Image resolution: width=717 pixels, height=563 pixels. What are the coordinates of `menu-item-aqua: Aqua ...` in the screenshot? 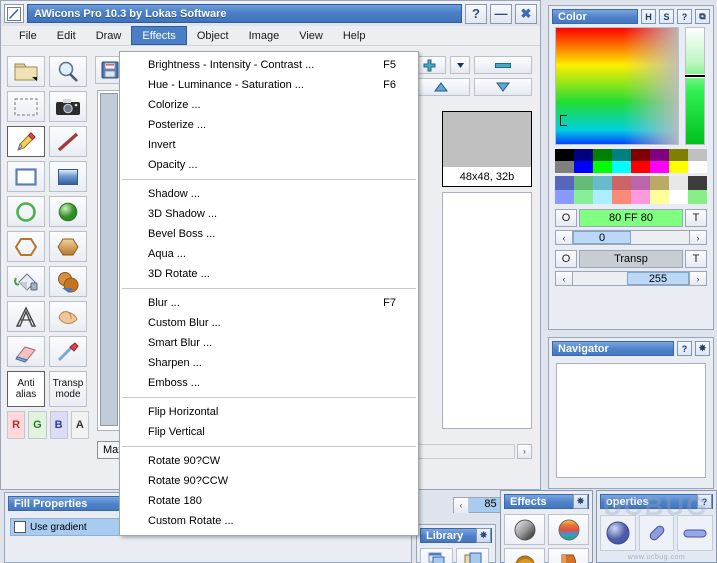 It's located at (269, 254).